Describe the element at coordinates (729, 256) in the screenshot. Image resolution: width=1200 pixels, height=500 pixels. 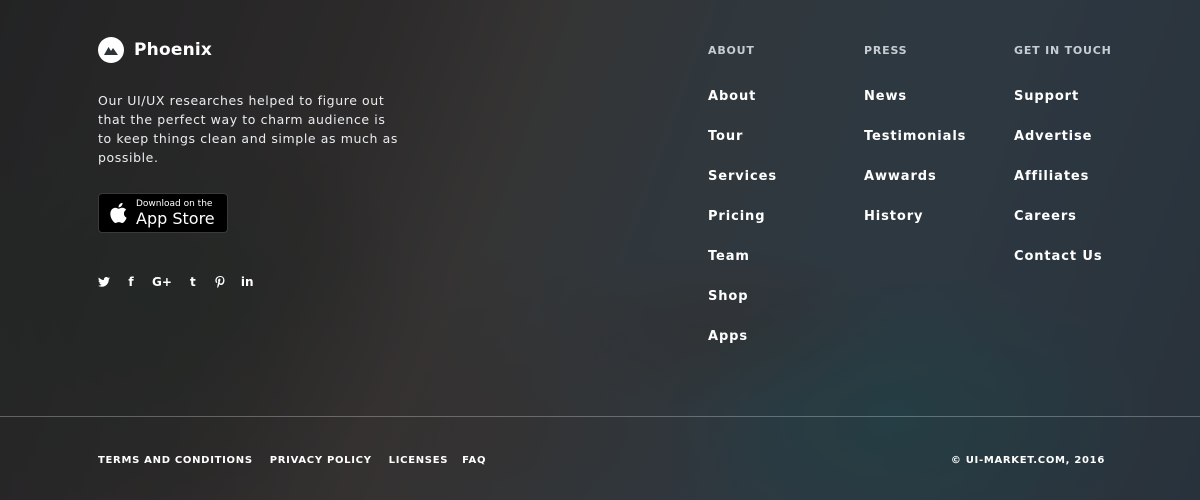
I see `footer-link-team: Team` at that location.